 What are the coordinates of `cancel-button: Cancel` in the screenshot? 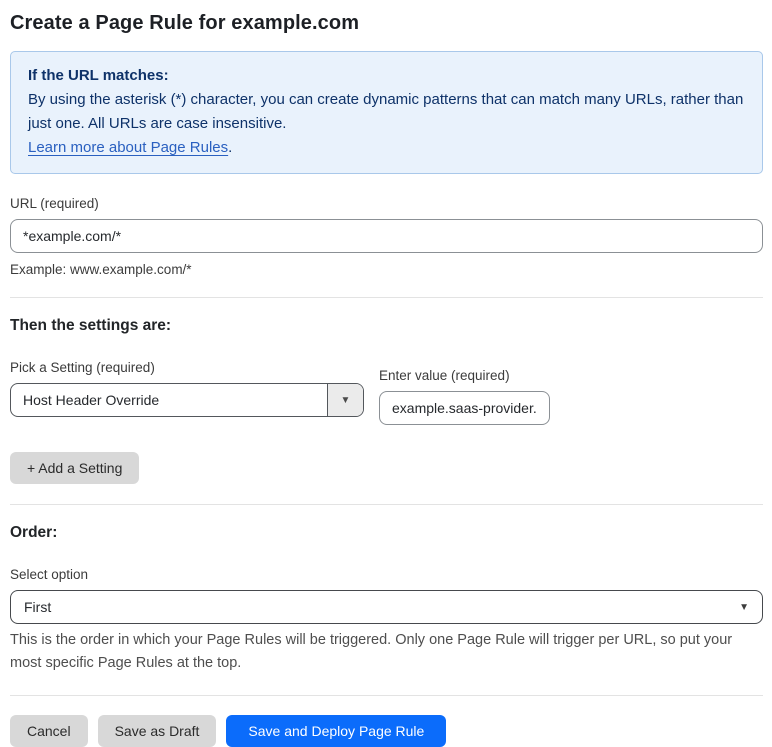 It's located at (49, 731).